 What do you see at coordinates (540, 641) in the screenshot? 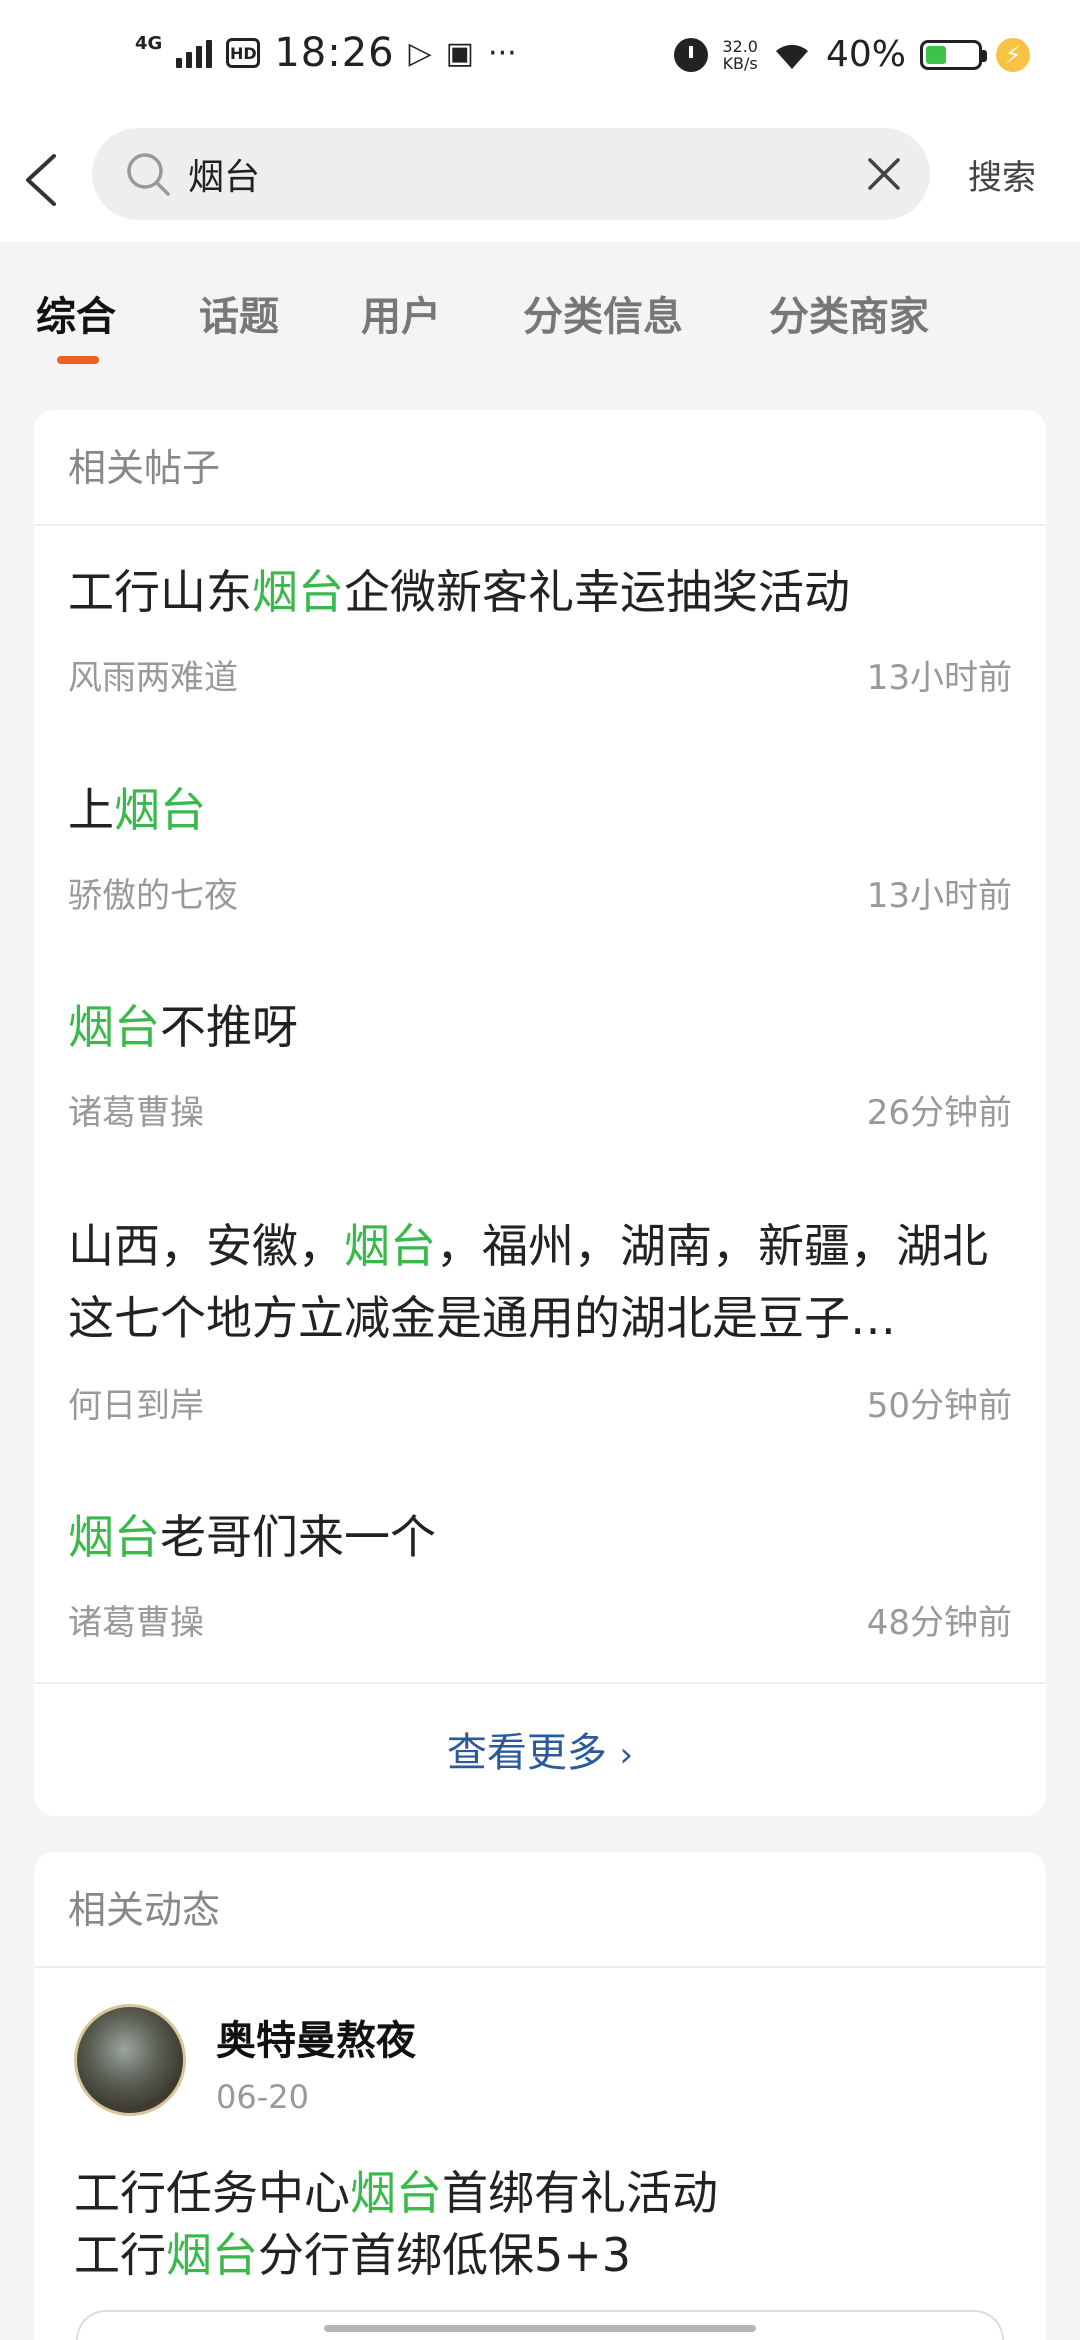
I see `post-item: 工行山东烟台企微新客礼幸运抽奖活动 风雨两难道 13小时前` at bounding box center [540, 641].